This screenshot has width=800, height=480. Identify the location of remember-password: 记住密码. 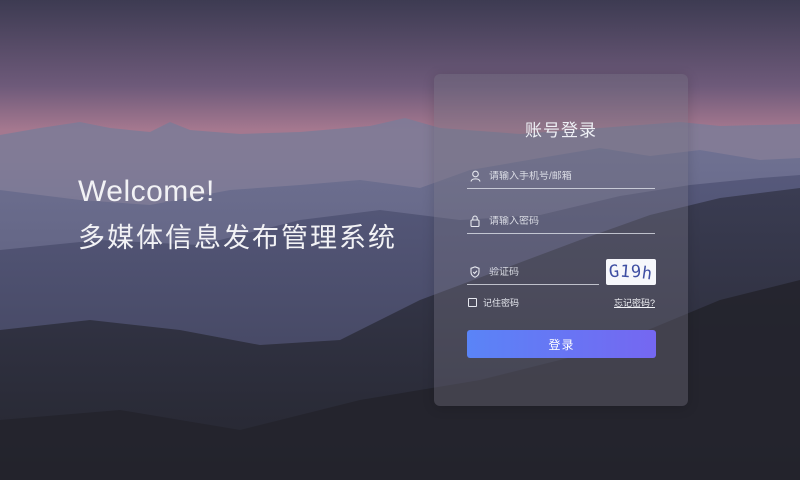
(493, 302).